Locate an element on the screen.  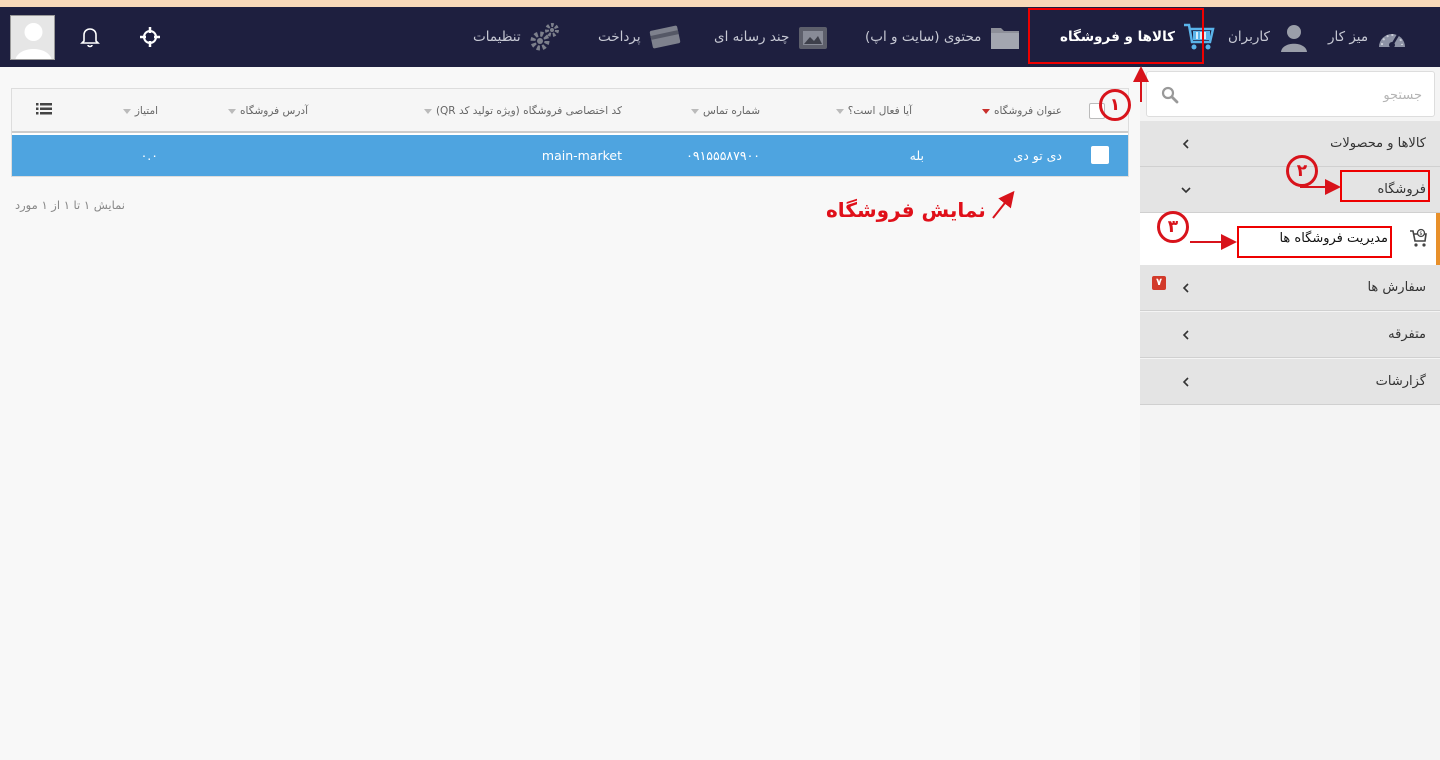
cell-score: ۰.۰ is located at coordinates (149, 155).